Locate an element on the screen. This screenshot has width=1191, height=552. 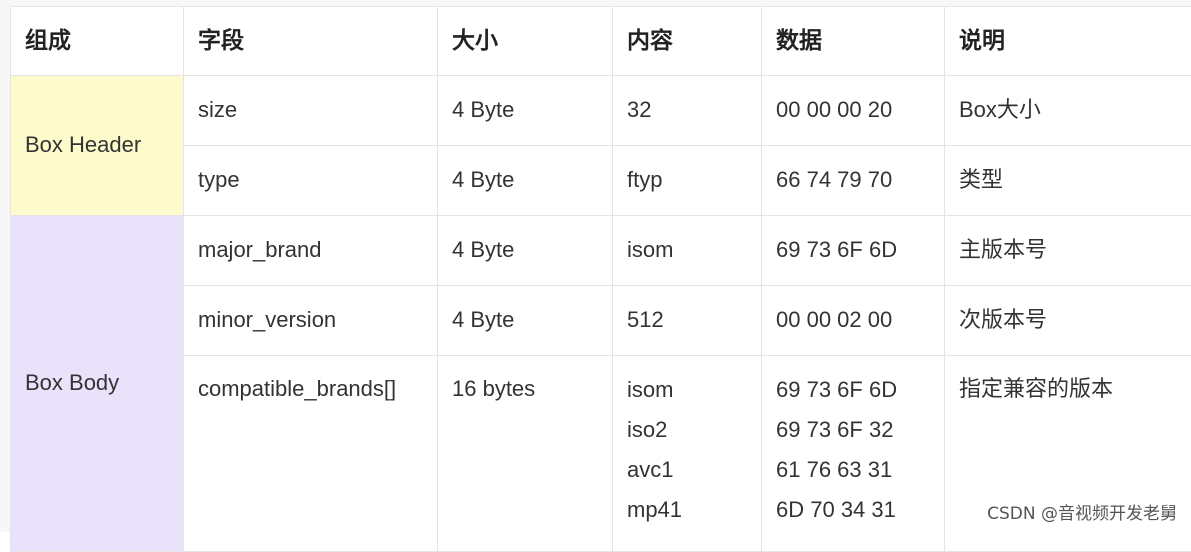
cell-description: 主版本号 is located at coordinates (1068, 251).